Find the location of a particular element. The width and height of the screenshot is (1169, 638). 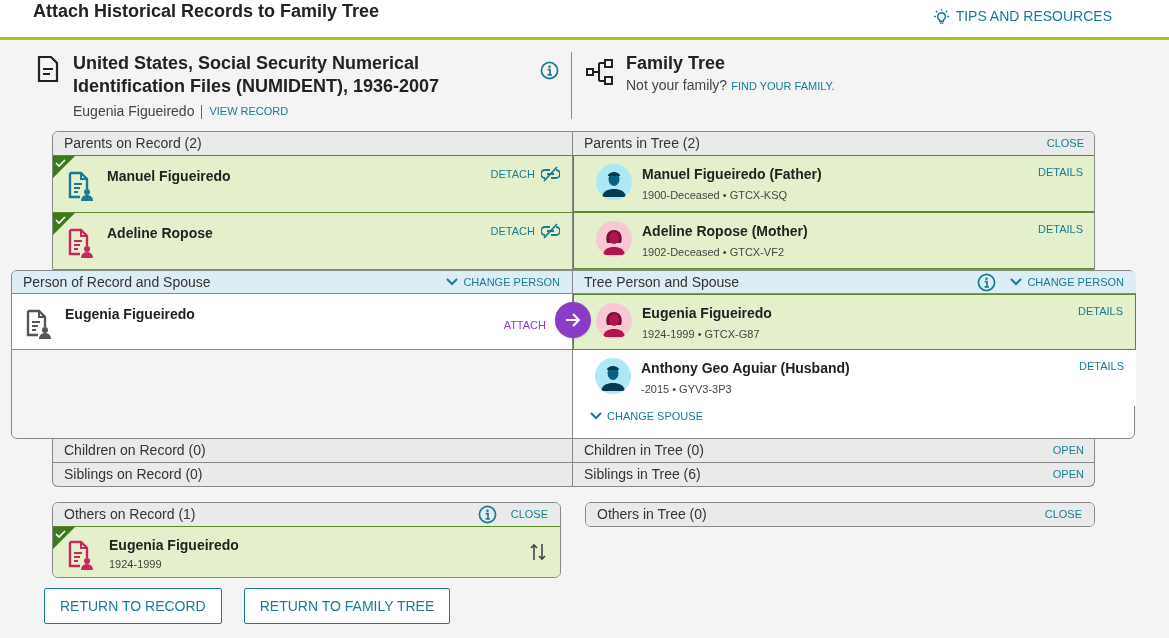

person-name: Manuel Figueiredo (Father) is located at coordinates (732, 174).